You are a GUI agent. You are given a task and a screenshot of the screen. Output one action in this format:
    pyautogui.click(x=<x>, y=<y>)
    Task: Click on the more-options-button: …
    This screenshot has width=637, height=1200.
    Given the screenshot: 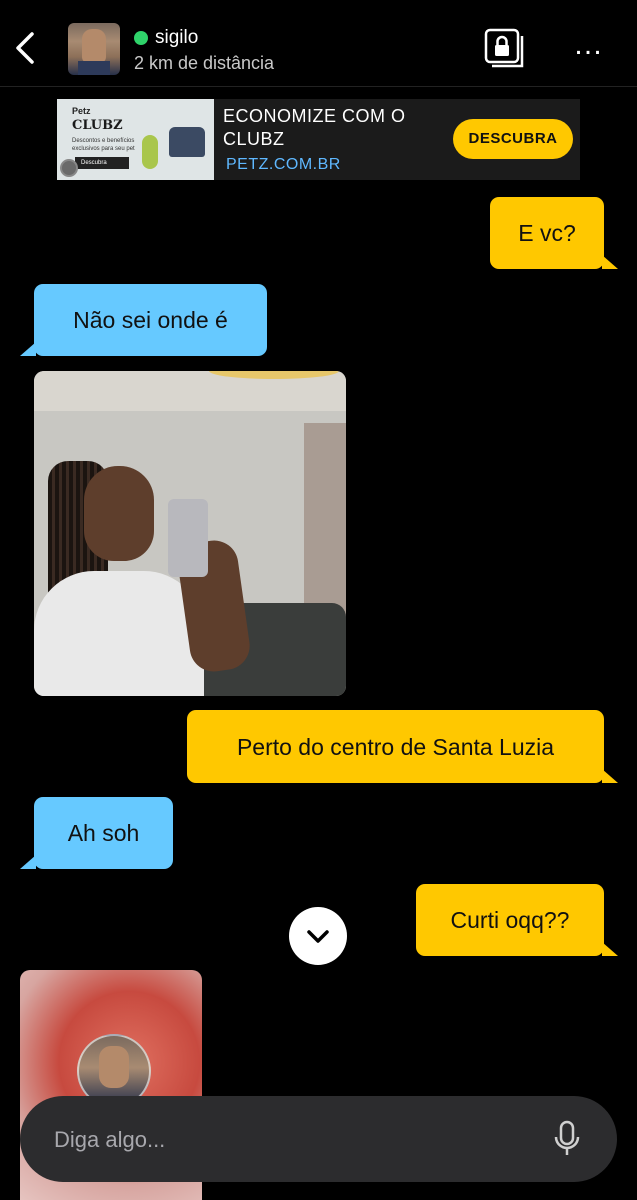 What is the action you would take?
    pyautogui.click(x=590, y=47)
    